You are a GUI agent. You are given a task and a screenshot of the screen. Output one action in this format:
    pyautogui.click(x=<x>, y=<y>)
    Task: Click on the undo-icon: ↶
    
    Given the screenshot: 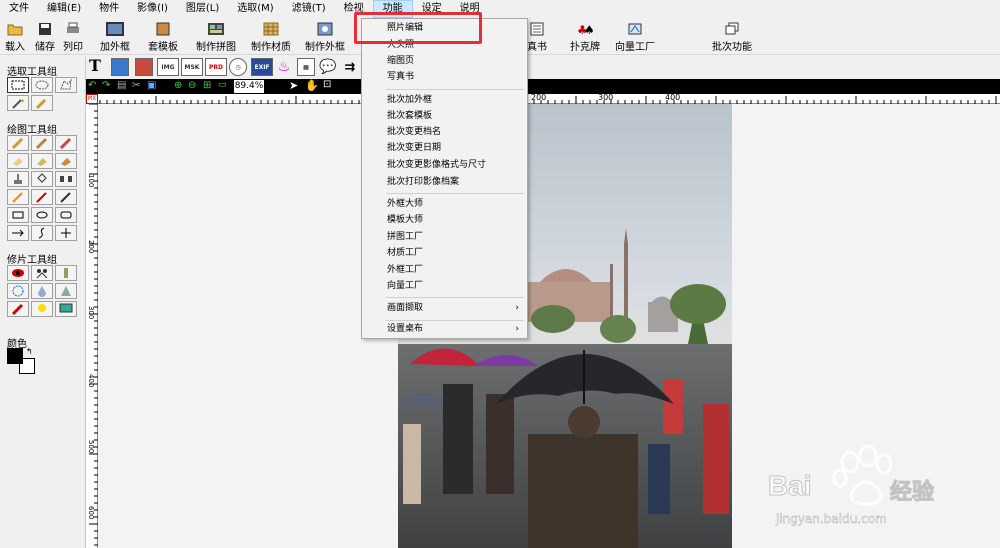 What is the action you would take?
    pyautogui.click(x=92, y=85)
    